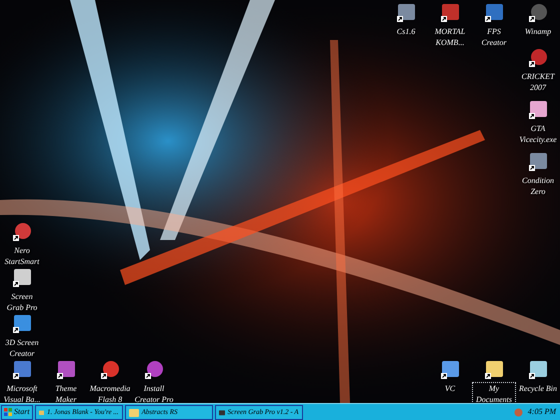 This screenshot has height=420, width=560. Describe the element at coordinates (538, 134) in the screenshot. I see `desktop-icon-label: GTA Vicecity.exe` at that location.